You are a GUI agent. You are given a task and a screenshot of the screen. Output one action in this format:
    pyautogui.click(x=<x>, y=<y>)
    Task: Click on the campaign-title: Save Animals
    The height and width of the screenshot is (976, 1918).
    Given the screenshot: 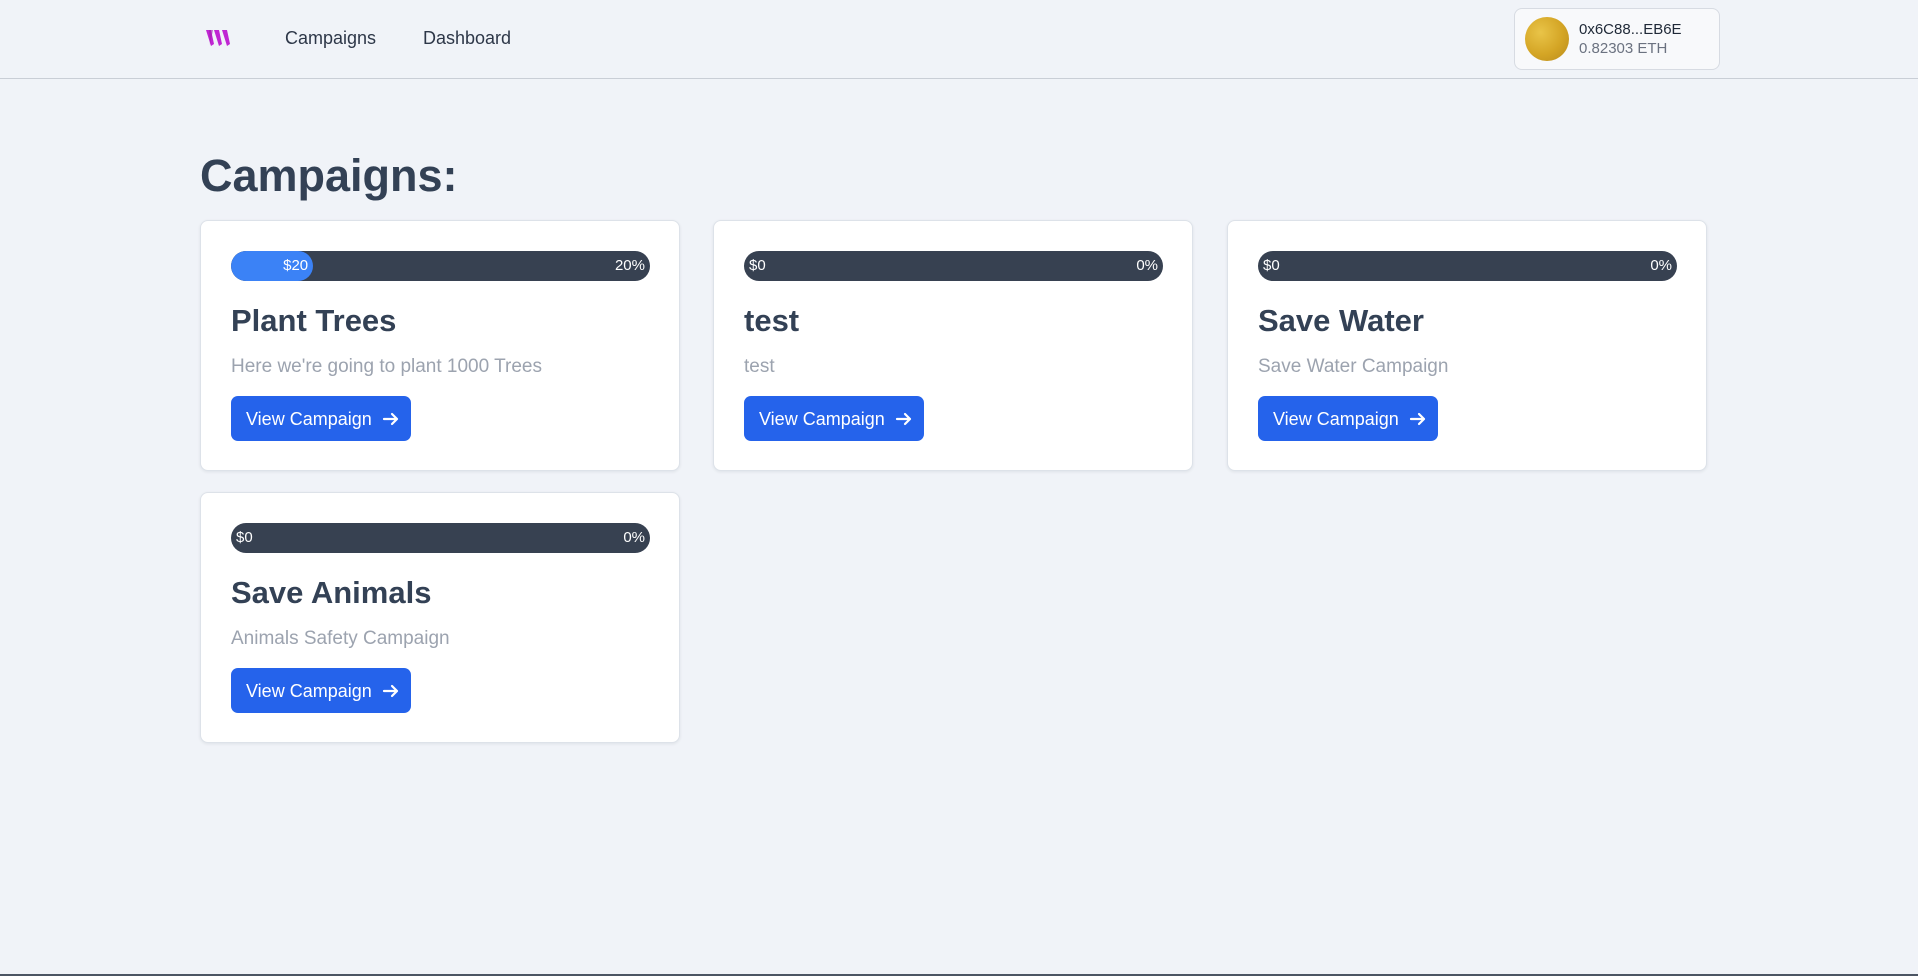 What is the action you would take?
    pyautogui.click(x=331, y=592)
    